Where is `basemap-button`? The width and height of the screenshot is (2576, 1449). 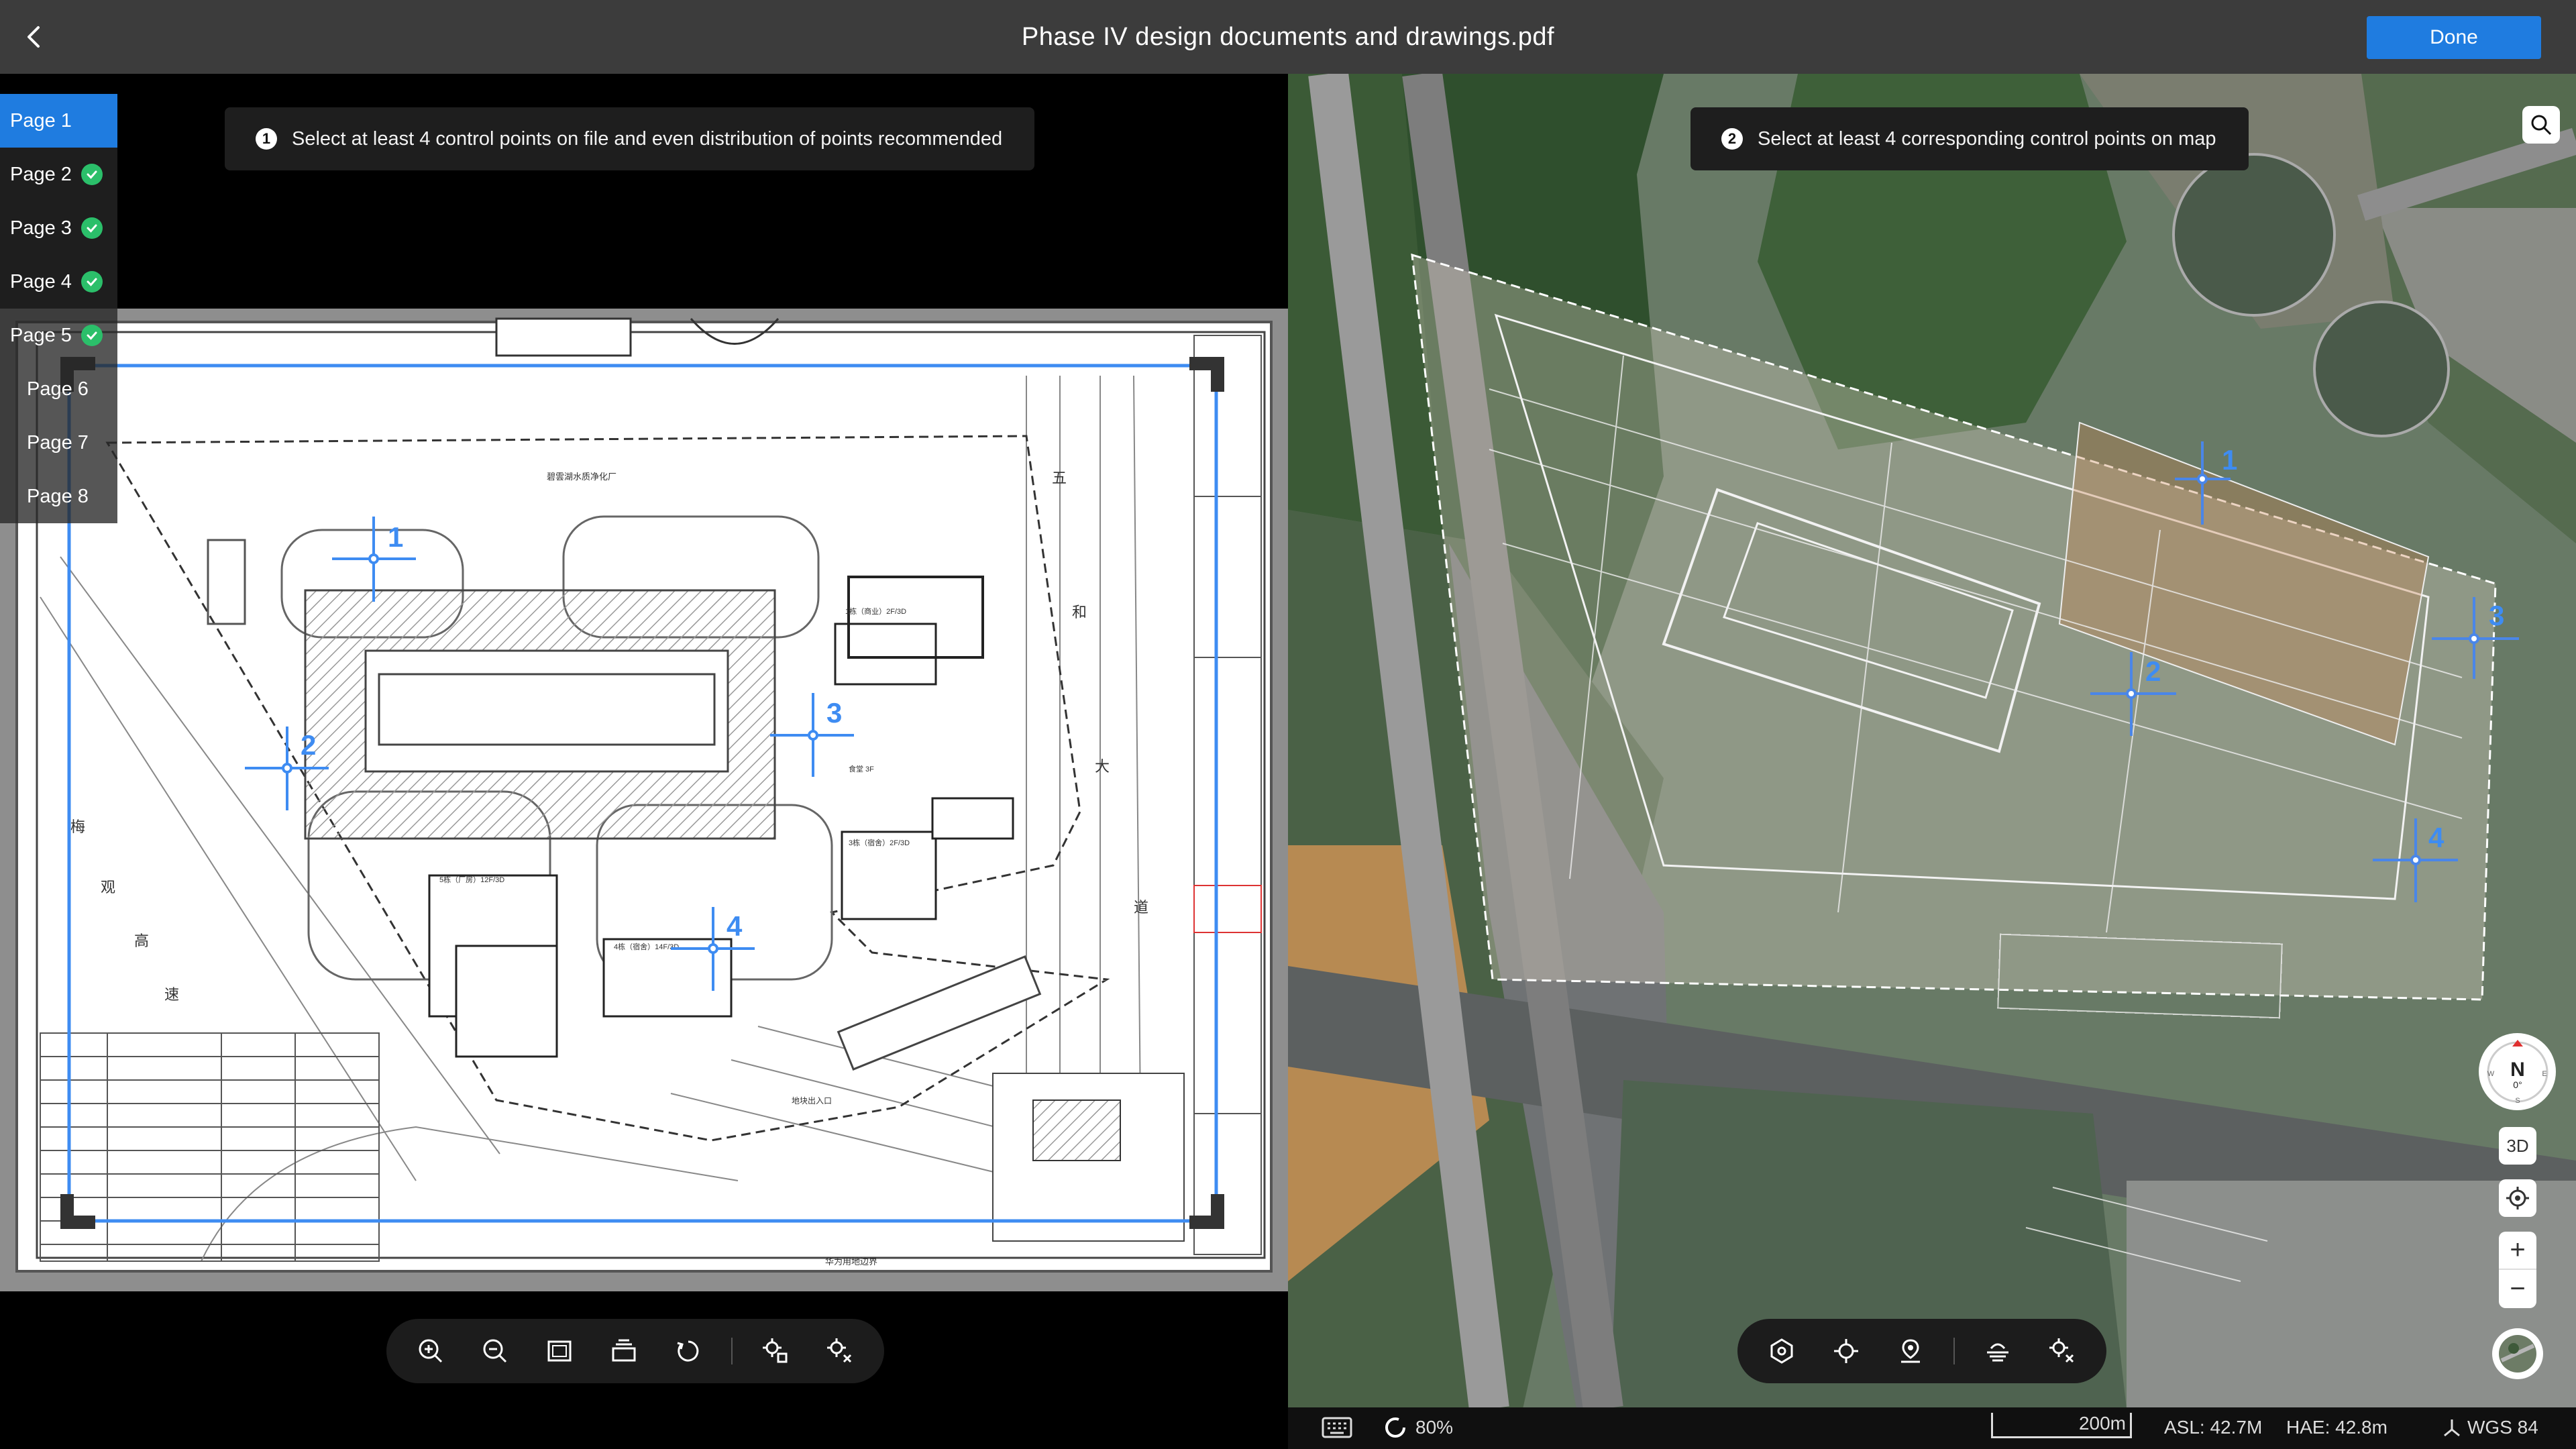 basemap-button is located at coordinates (2517, 1353).